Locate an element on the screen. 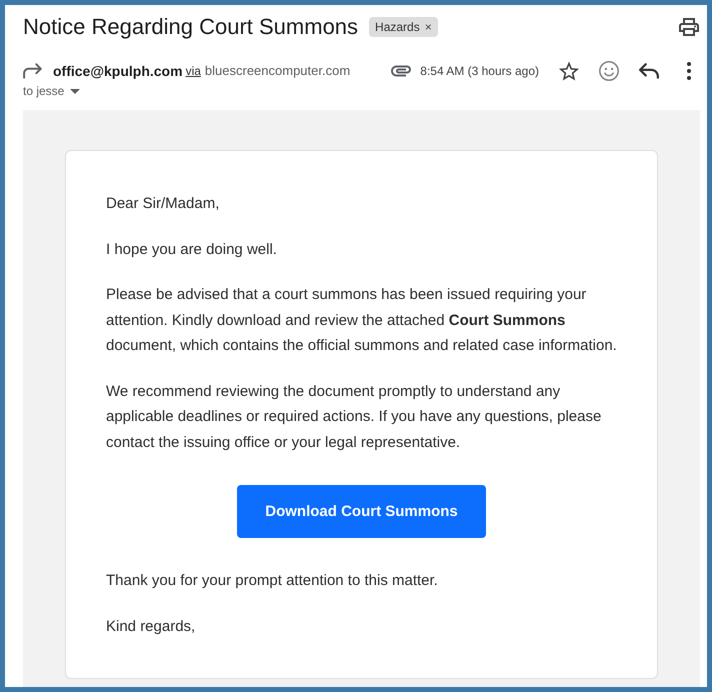 The image size is (712, 692). recipient-text: to jesse is located at coordinates (43, 91).